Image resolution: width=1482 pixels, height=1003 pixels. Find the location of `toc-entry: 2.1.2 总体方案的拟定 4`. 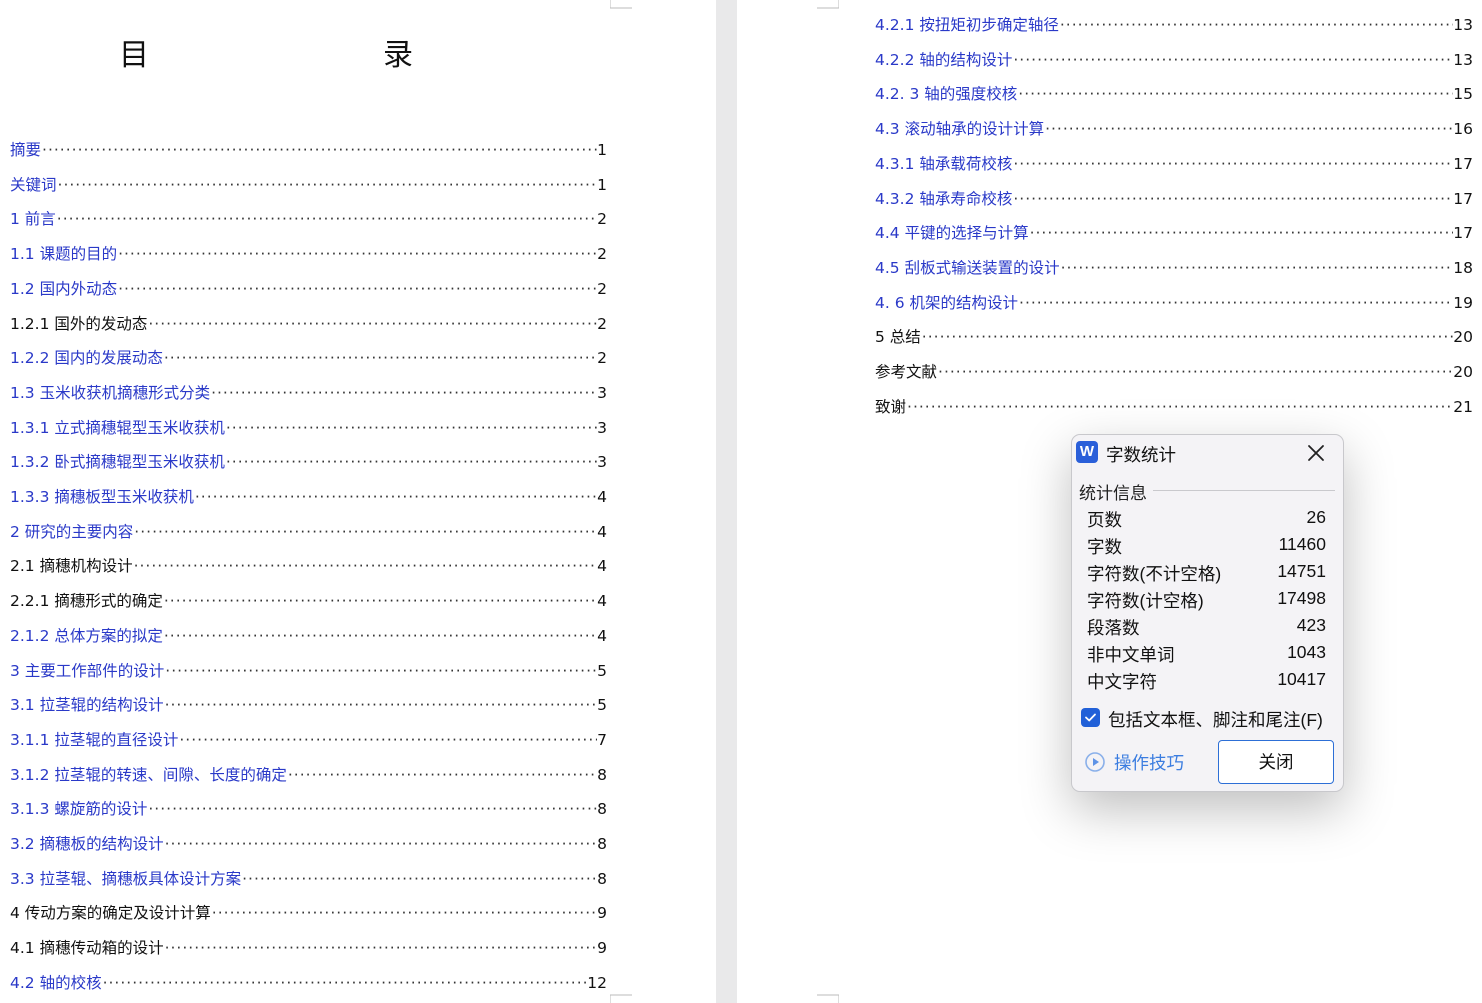

toc-entry: 2.1.2 总体方案的拟定 4 is located at coordinates (308, 637).